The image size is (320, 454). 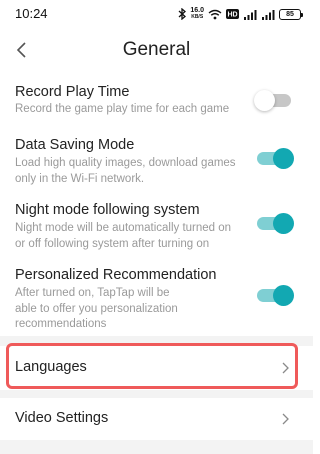 I want to click on page-title: General, so click(x=156, y=49).